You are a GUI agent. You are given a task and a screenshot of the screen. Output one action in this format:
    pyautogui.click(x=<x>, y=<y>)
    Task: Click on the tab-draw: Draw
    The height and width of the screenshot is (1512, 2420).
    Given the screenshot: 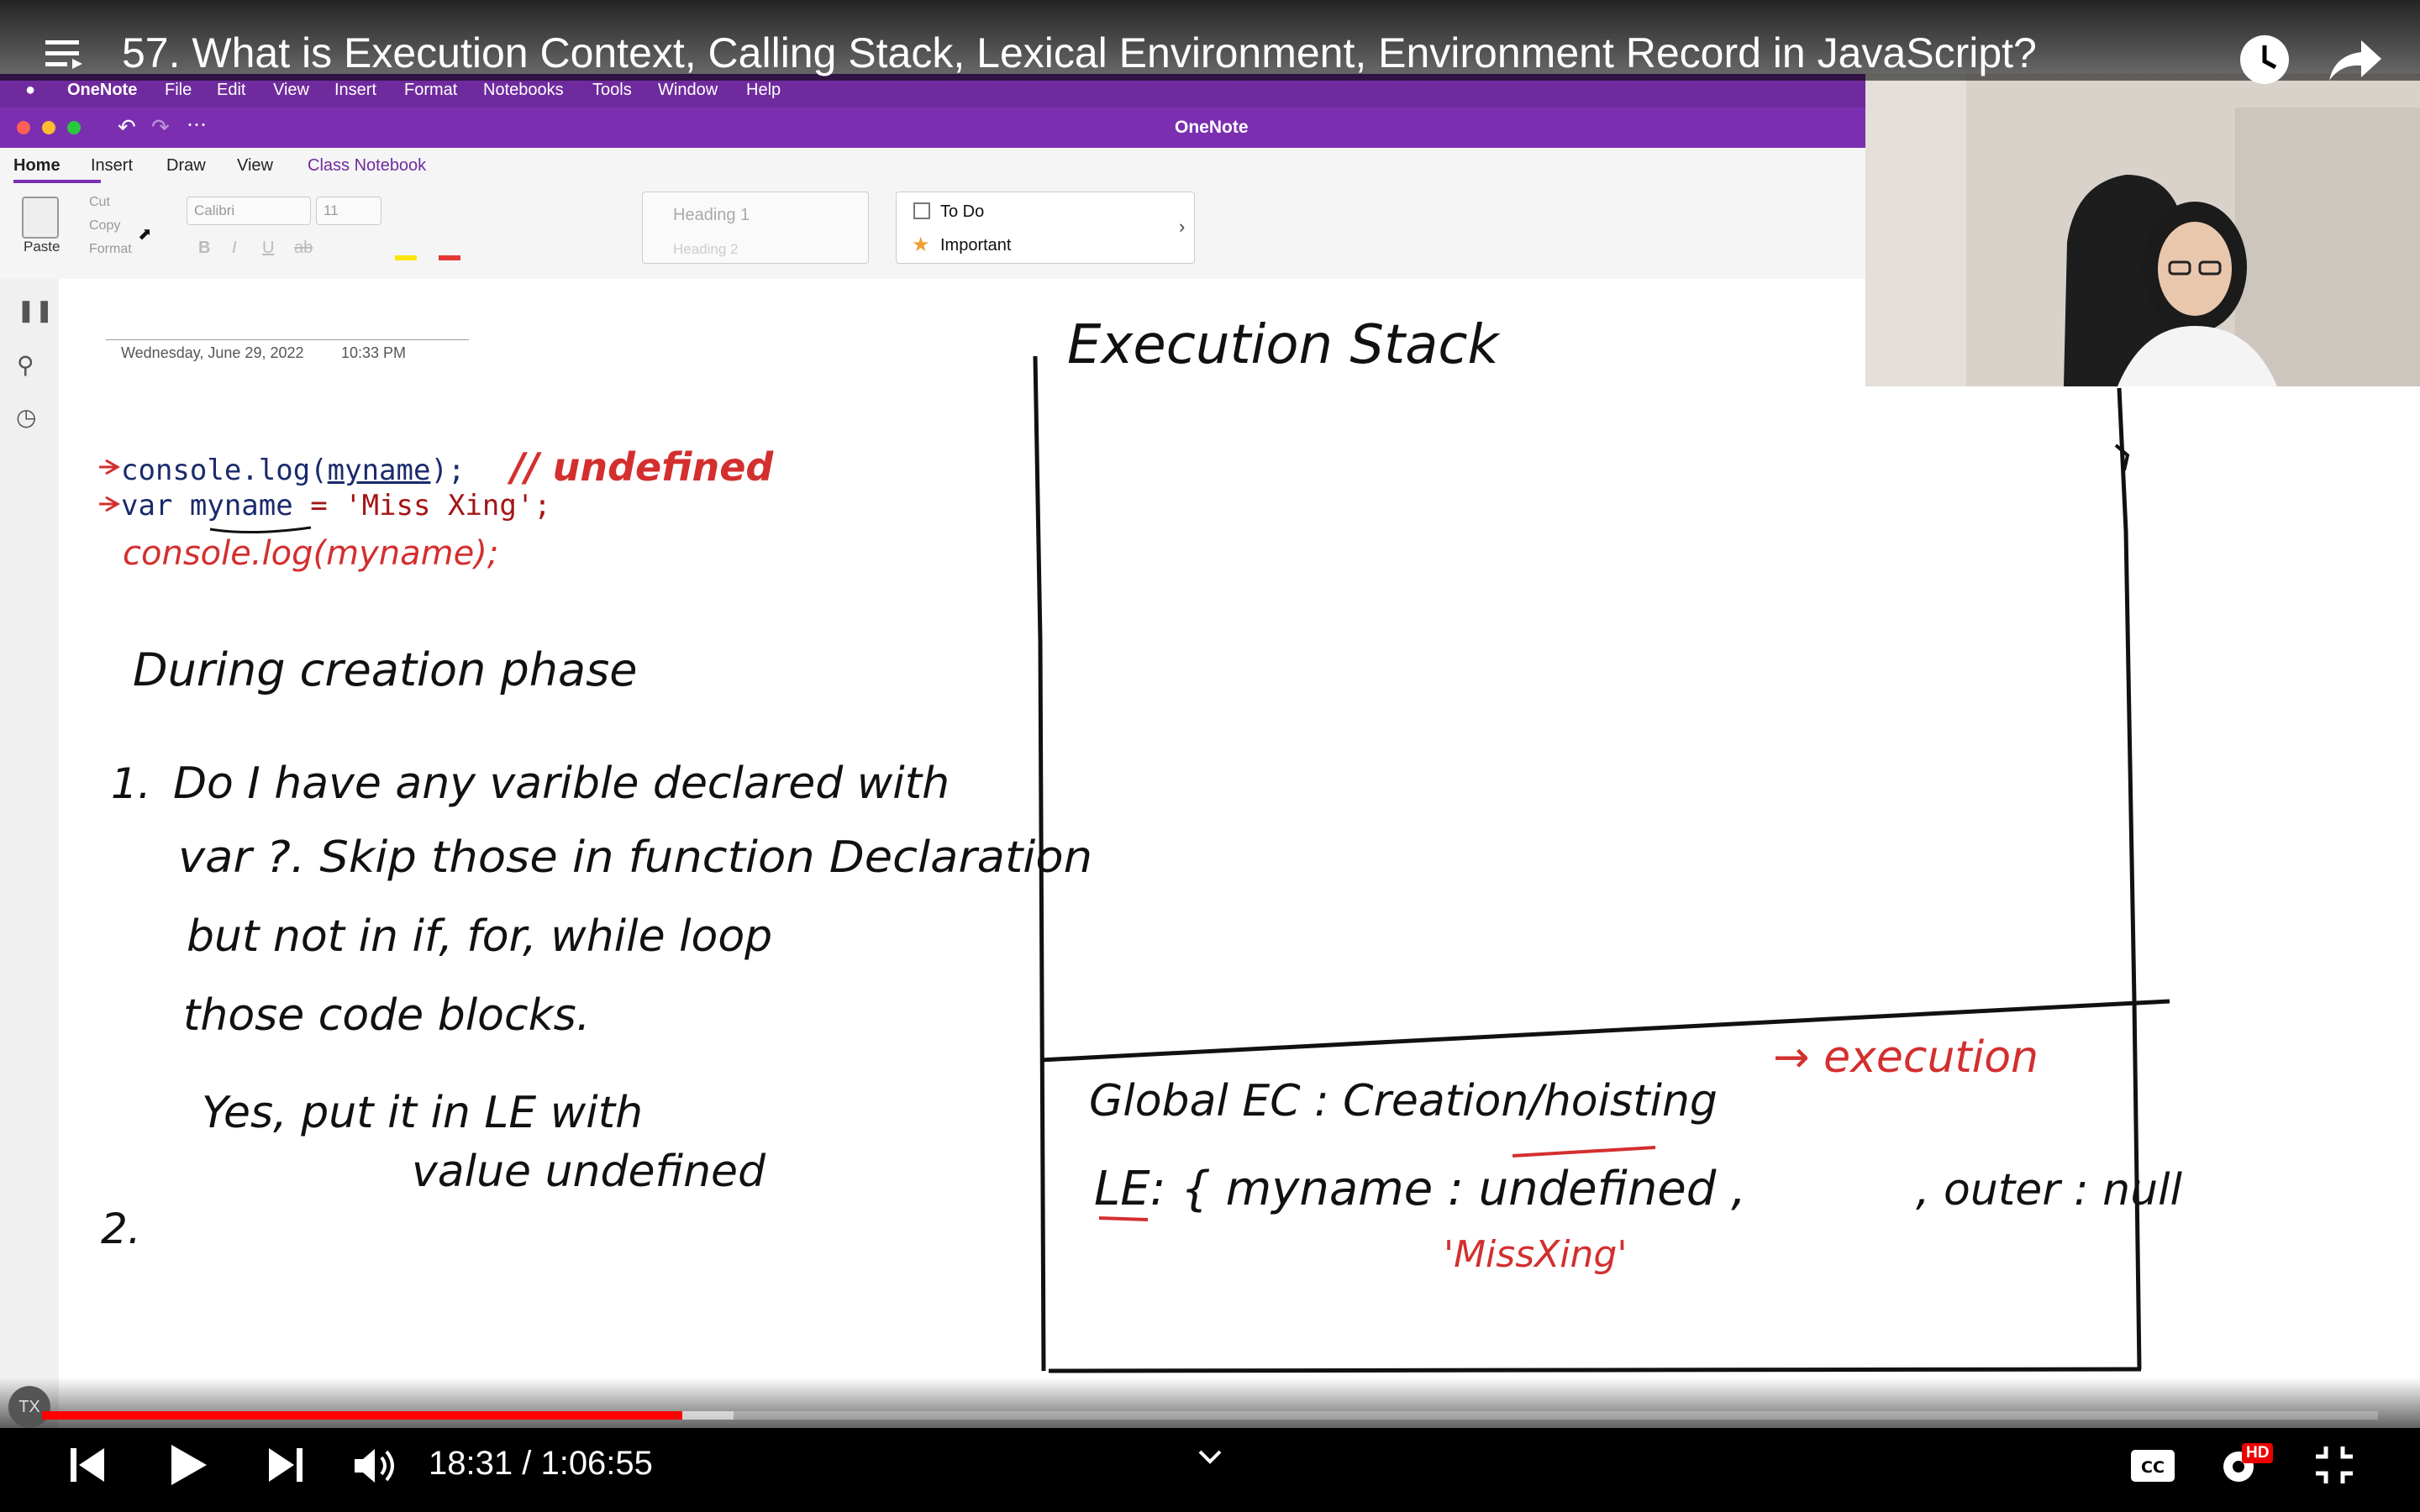 What is the action you would take?
    pyautogui.click(x=186, y=166)
    